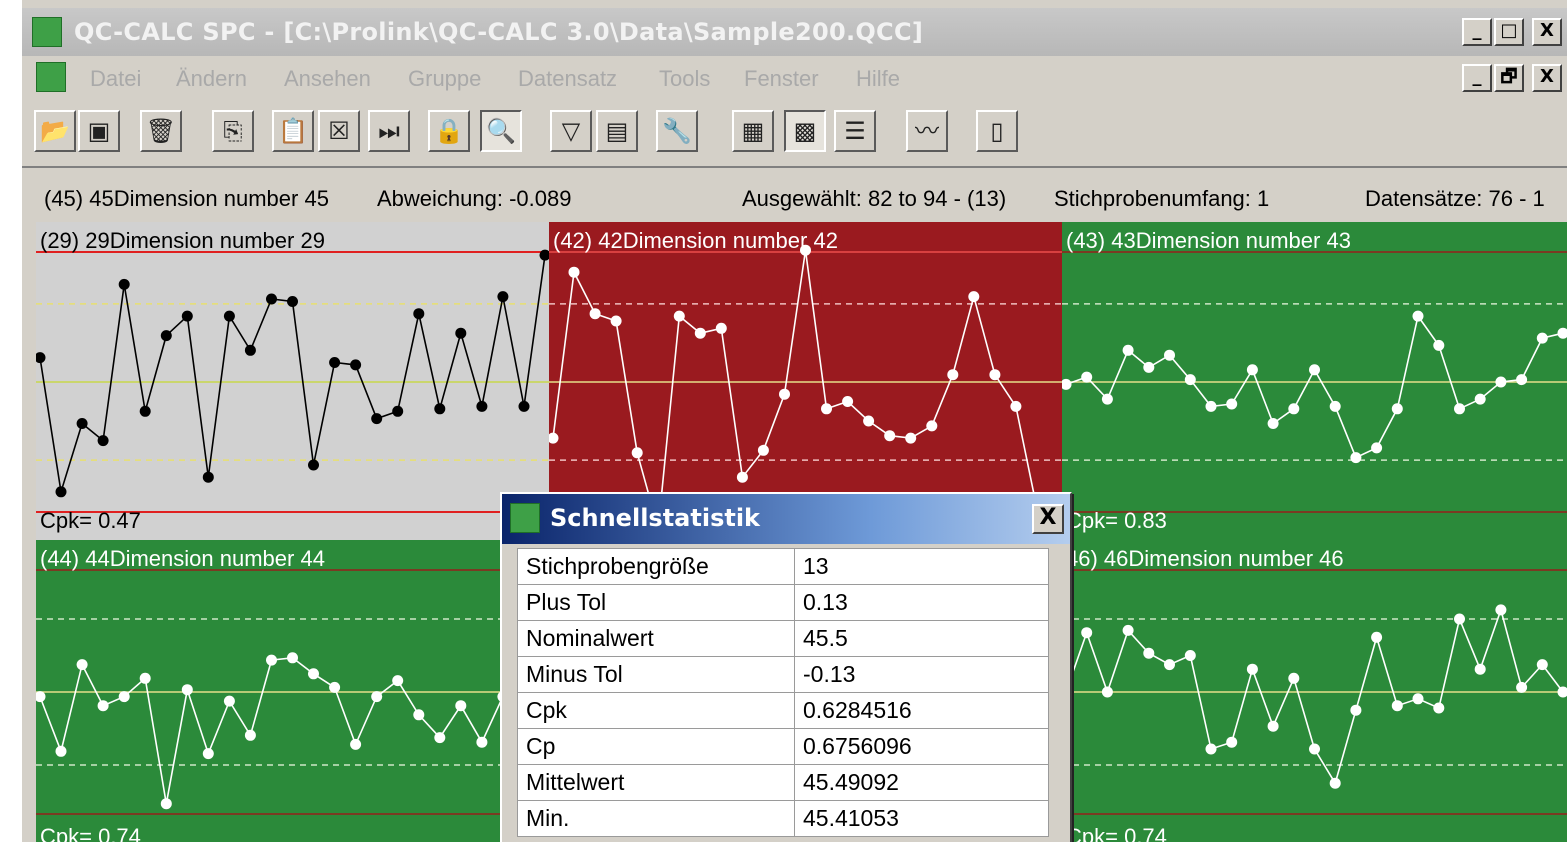 The height and width of the screenshot is (842, 1567). Describe the element at coordinates (1477, 32) in the screenshot. I see `minimize-button: _` at that location.